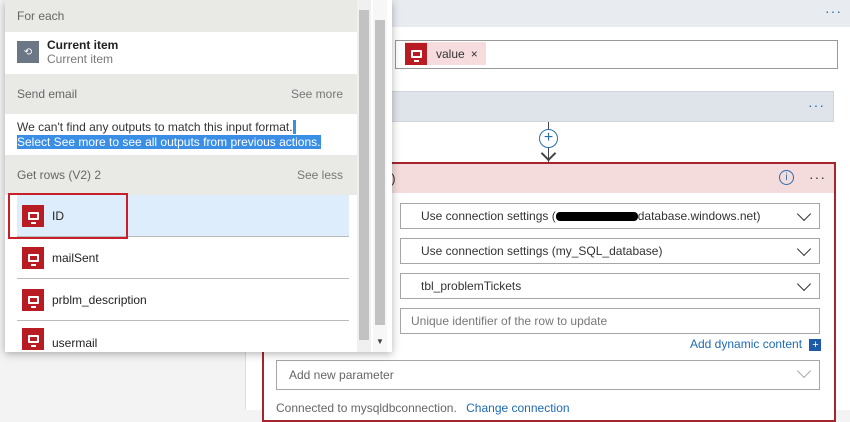 The image size is (850, 422). Describe the element at coordinates (75, 343) in the screenshot. I see `item-label: usermail` at that location.